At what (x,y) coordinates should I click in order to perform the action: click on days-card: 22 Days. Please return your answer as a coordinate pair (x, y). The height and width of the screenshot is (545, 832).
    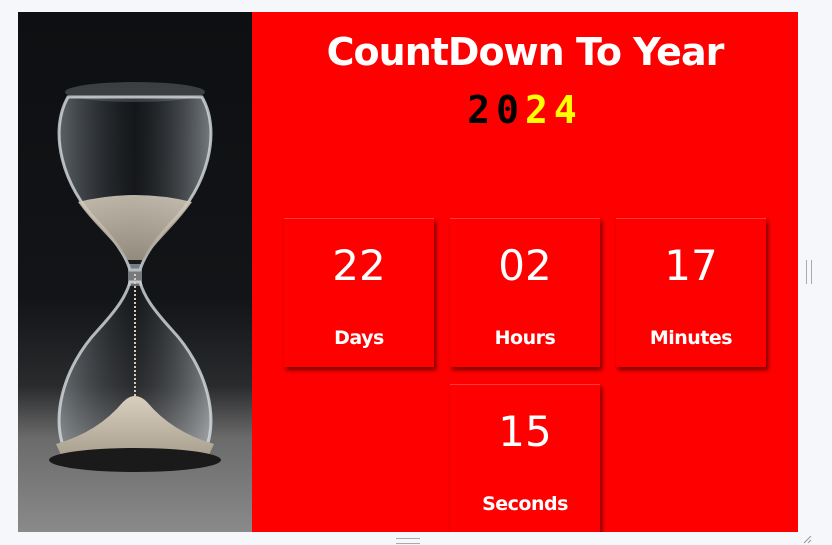
    Looking at the image, I should click on (359, 292).